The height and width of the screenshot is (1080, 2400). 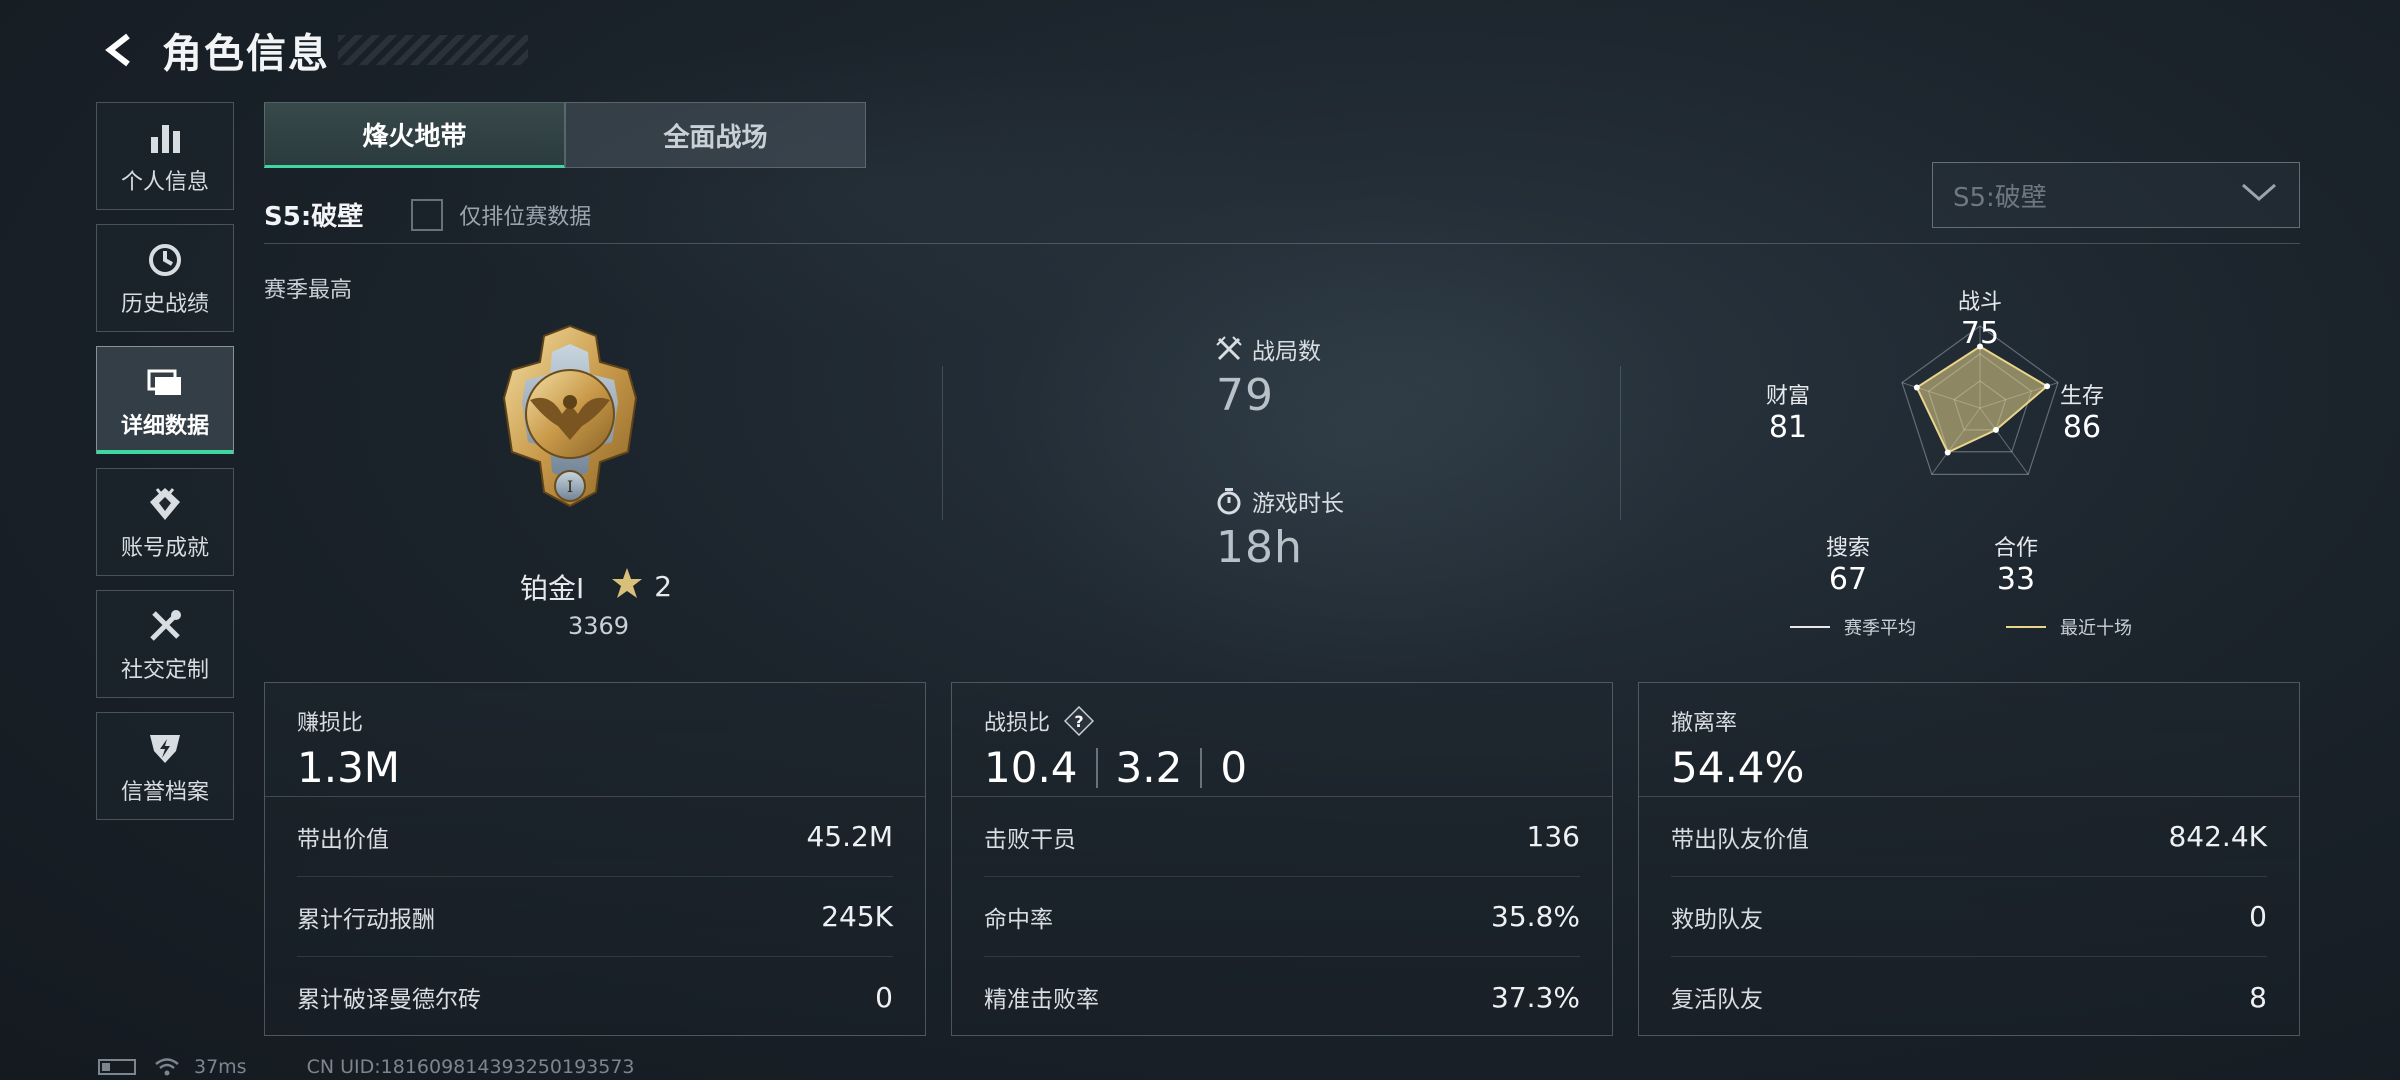 What do you see at coordinates (570, 486) in the screenshot?
I see `svg-text: I` at bounding box center [570, 486].